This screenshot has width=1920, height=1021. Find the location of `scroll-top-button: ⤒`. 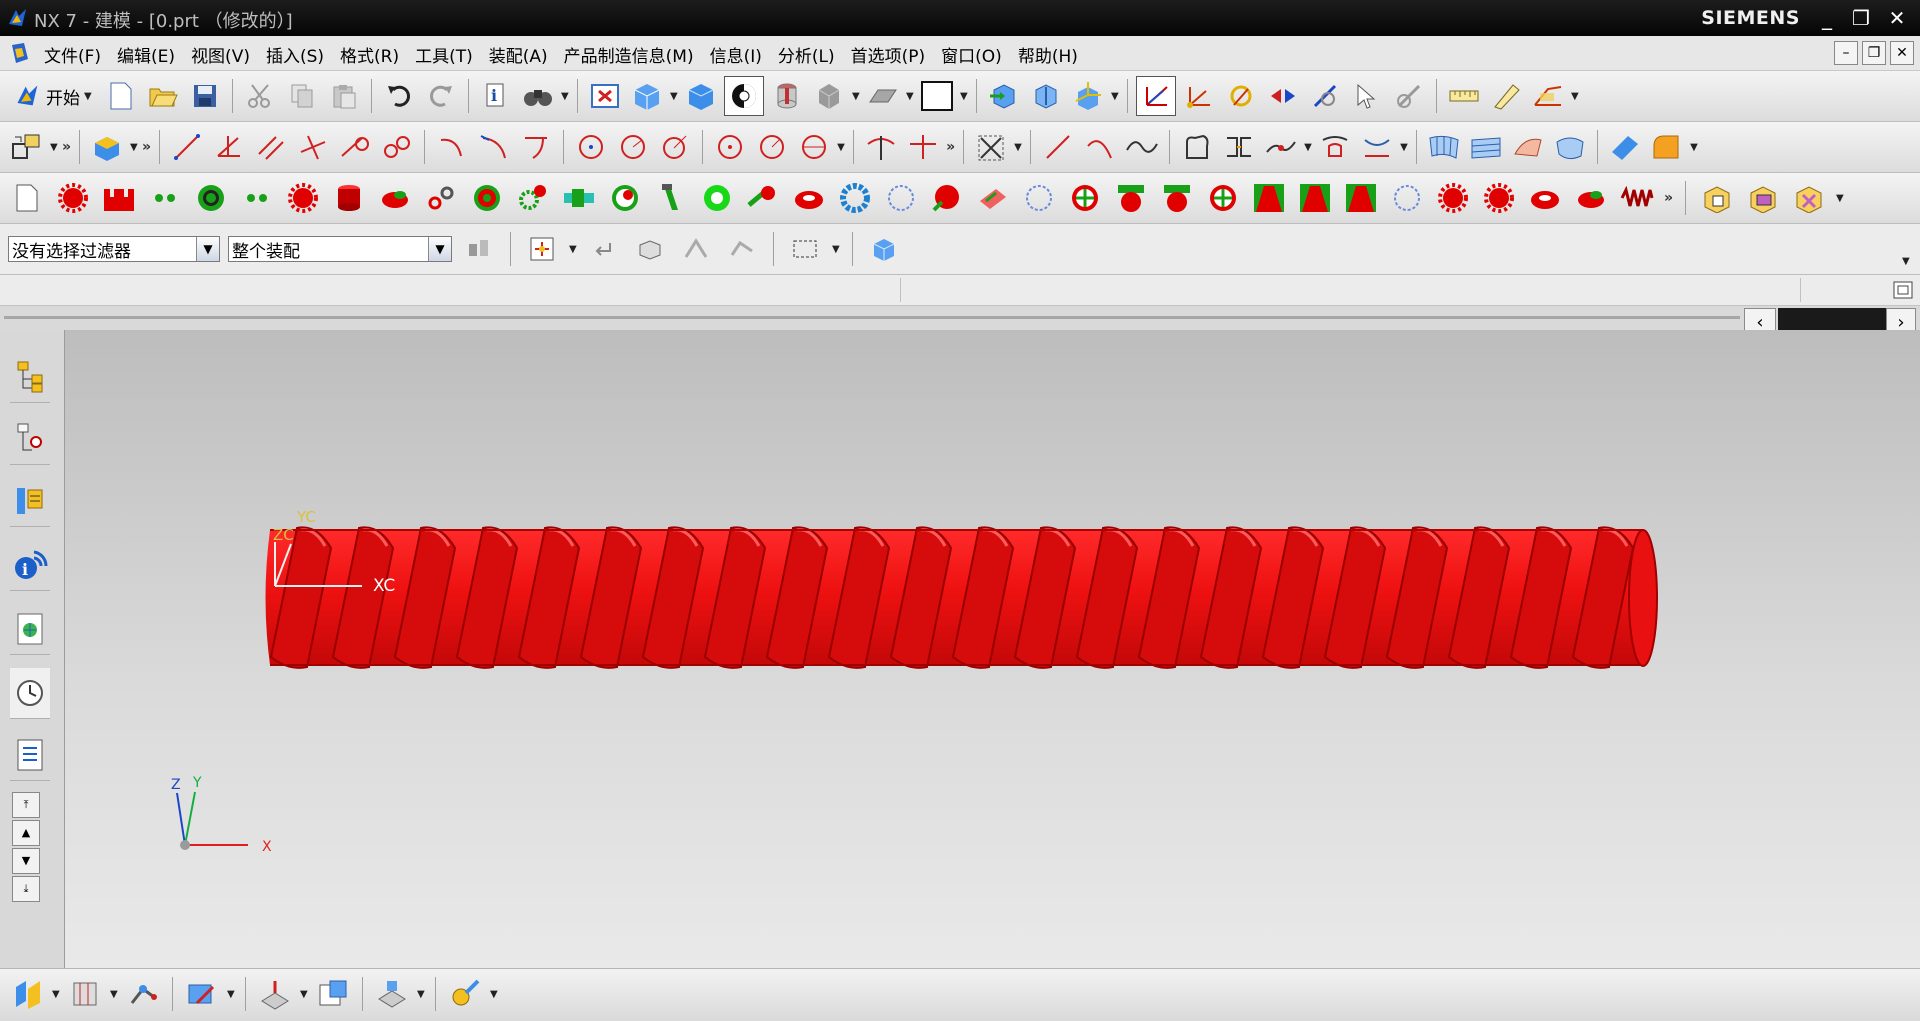

scroll-top-button: ⤒ is located at coordinates (26, 805).